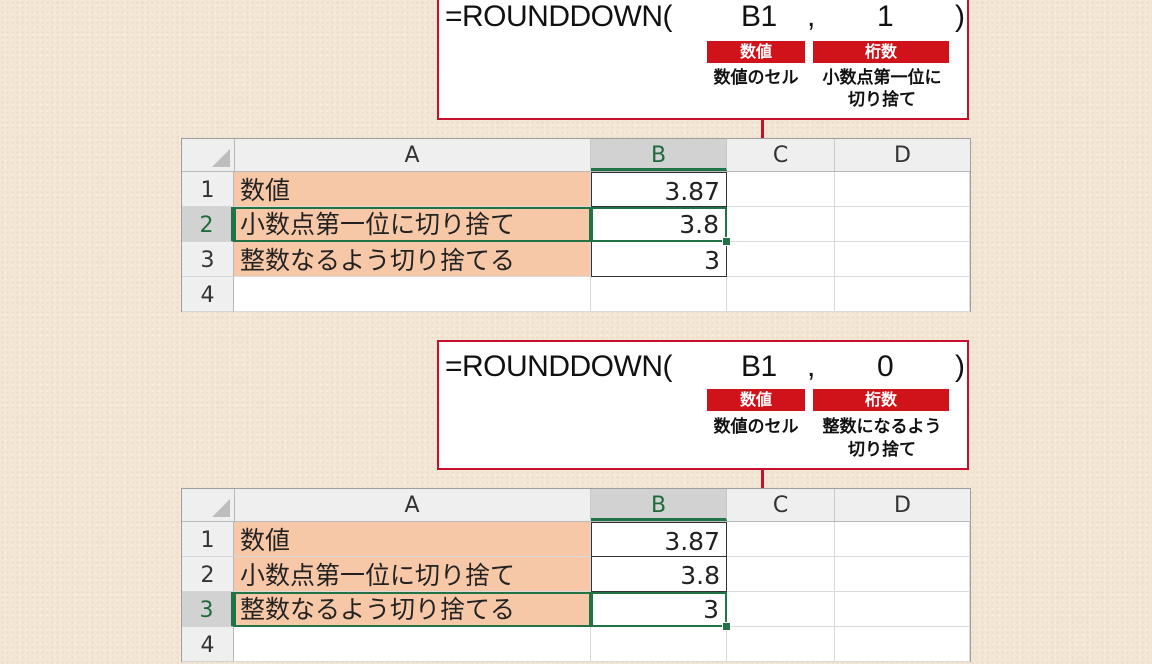 This screenshot has height=664, width=1152. Describe the element at coordinates (885, 16) in the screenshot. I see `formula-arg-digits: 1` at that location.